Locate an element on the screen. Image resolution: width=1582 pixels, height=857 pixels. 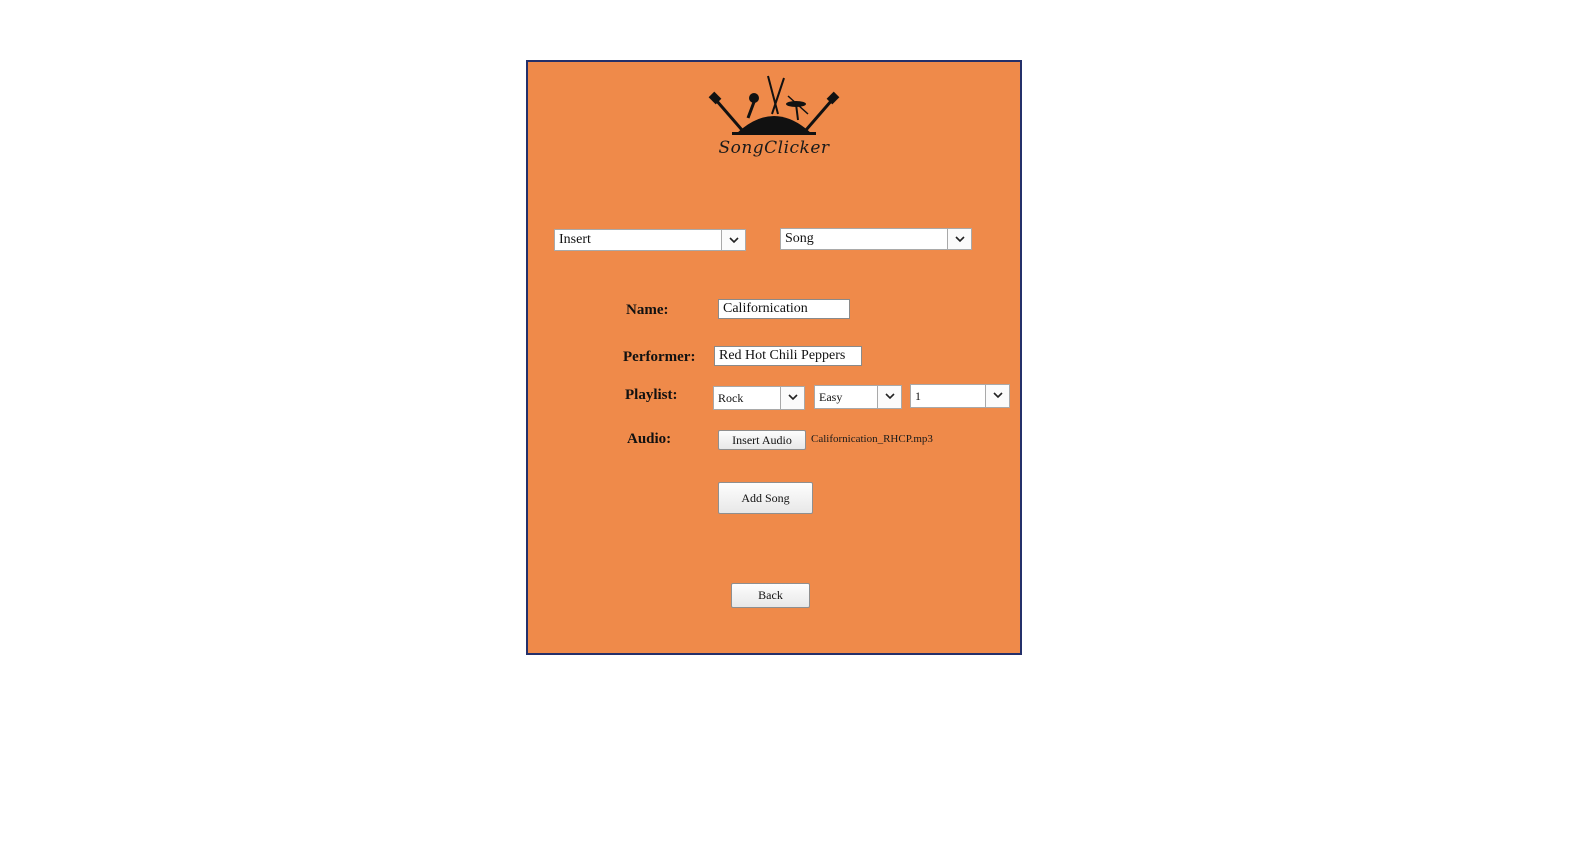
band-instruments-icon is located at coordinates (774, 105).